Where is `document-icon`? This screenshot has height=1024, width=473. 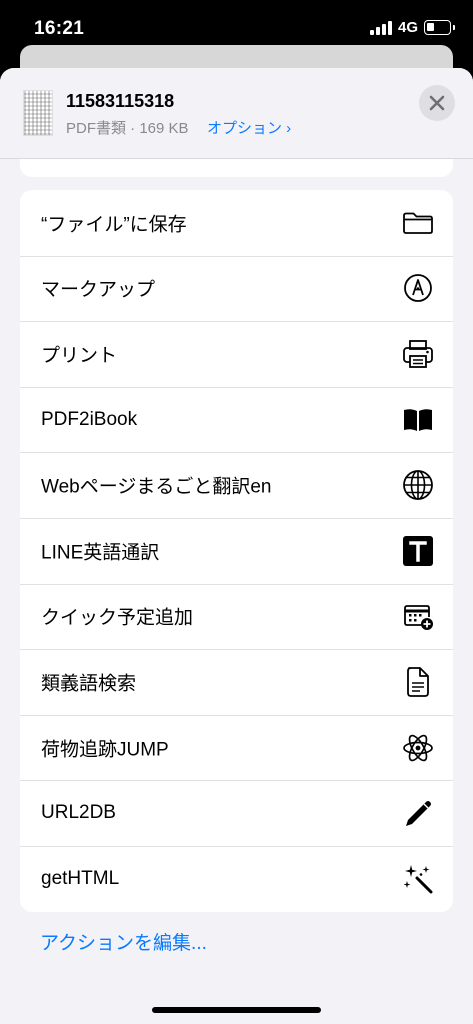
document-icon is located at coordinates (418, 682).